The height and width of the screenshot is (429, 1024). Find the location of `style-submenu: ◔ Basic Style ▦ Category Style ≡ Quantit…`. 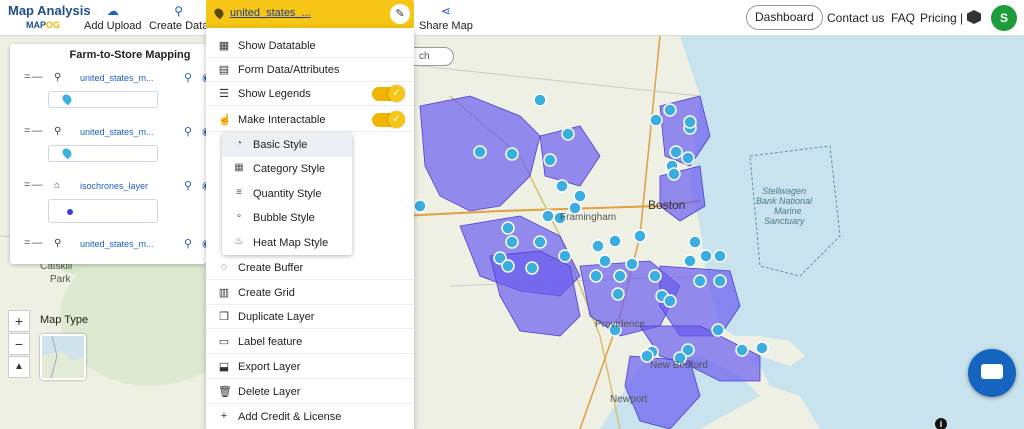

style-submenu: ◔ Basic Style ▦ Category Style ≡ Quantit… is located at coordinates (287, 194).